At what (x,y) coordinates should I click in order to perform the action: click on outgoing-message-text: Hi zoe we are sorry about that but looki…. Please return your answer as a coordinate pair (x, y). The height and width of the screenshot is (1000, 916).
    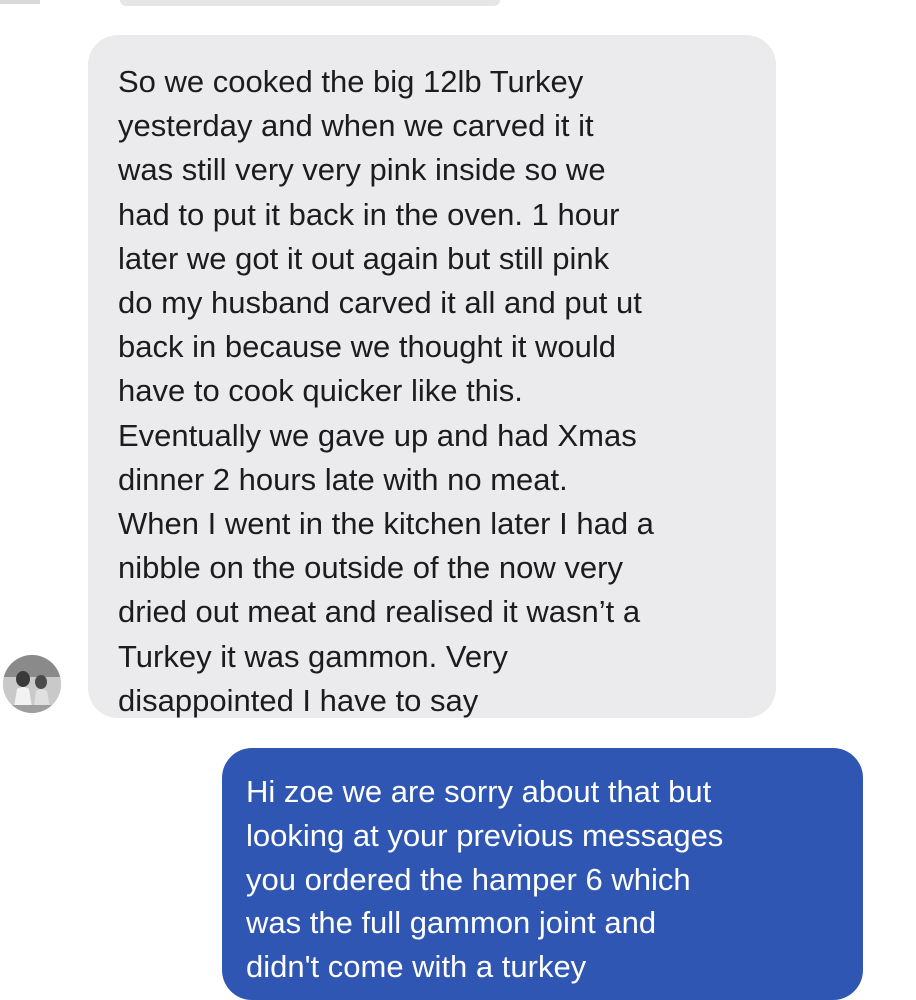
    Looking at the image, I should click on (485, 879).